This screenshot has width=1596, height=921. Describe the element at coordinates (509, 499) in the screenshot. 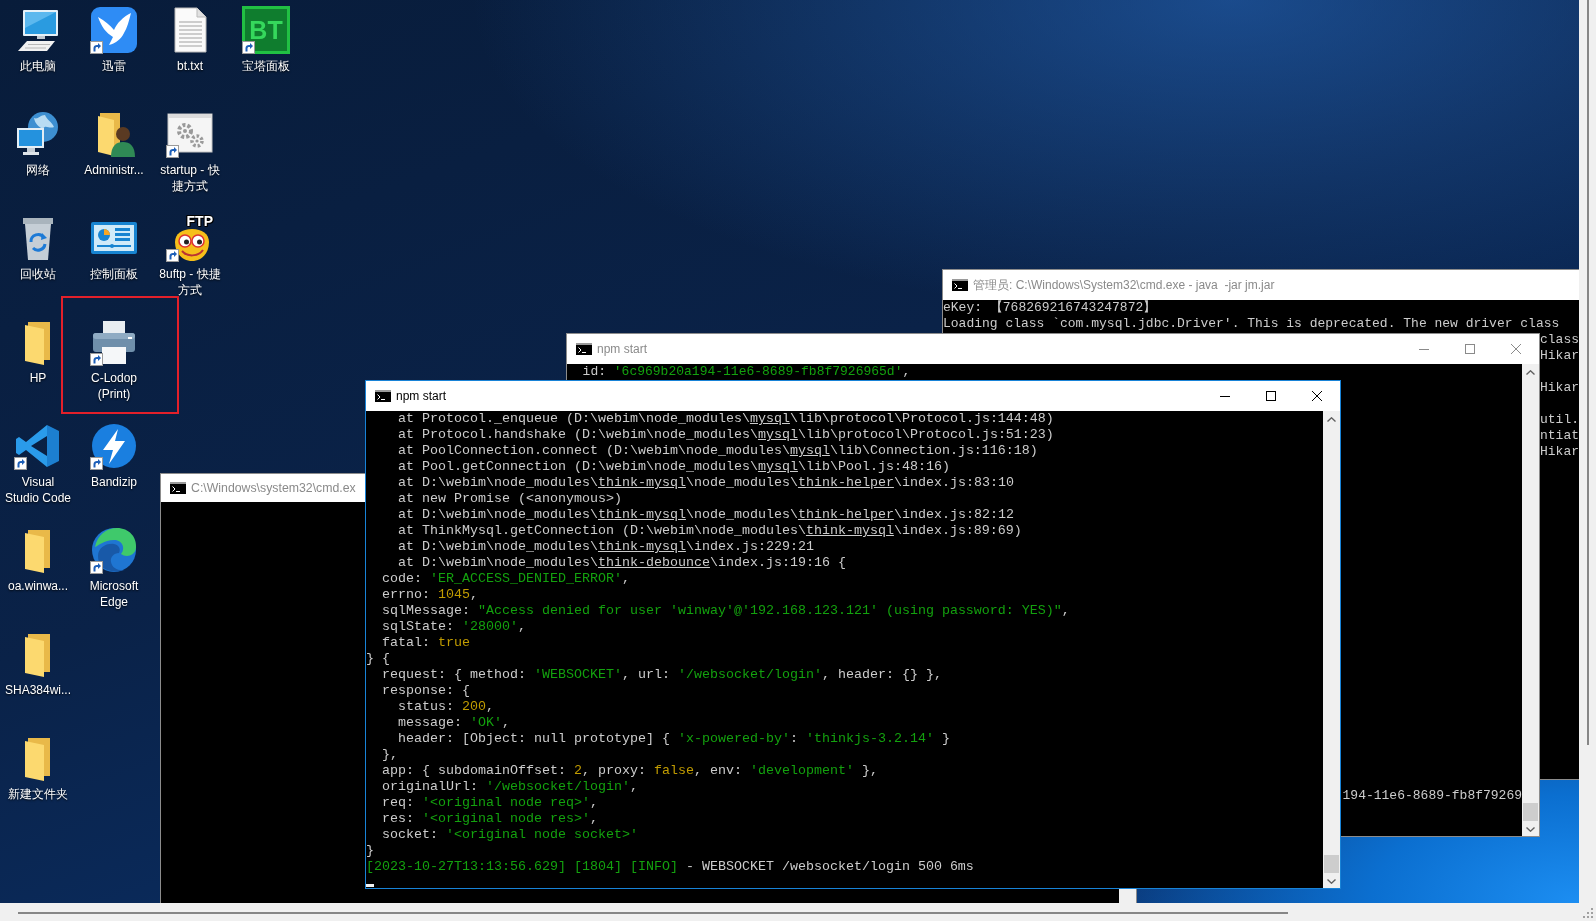

I see `console-line: at new Promise (<anonymous>)` at that location.